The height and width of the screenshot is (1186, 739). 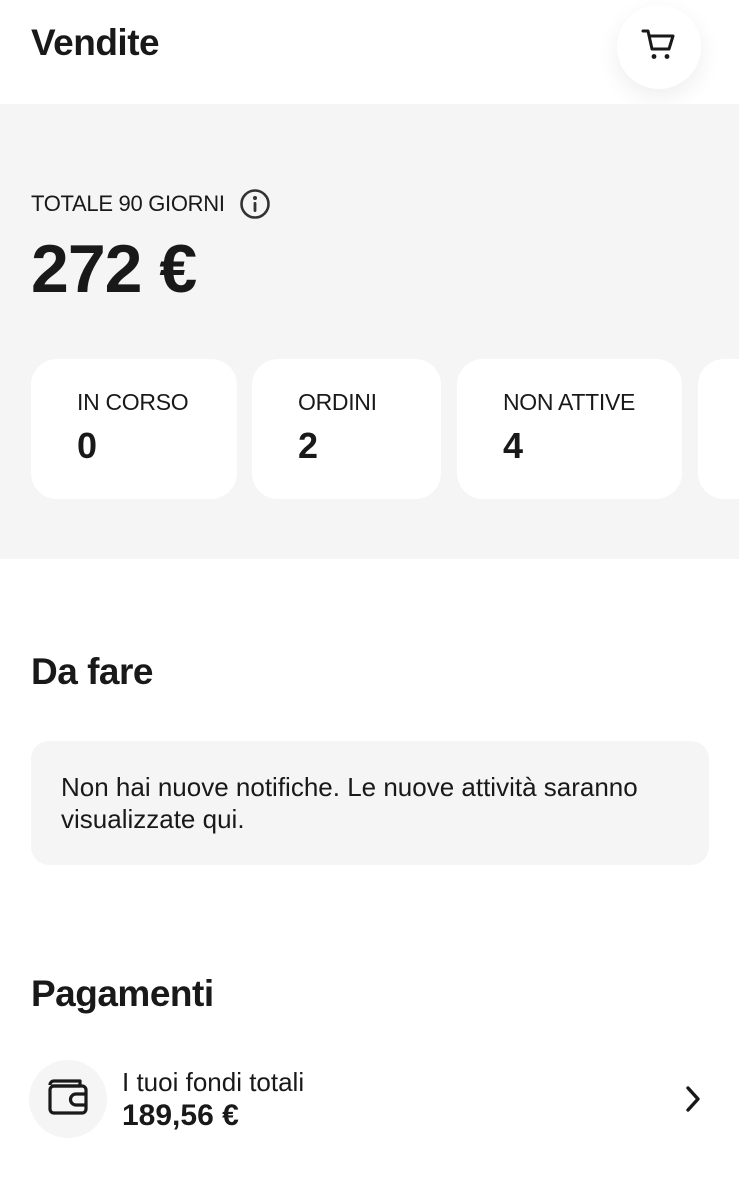 What do you see at coordinates (337, 402) in the screenshot?
I see `stat-label: ORDINI` at bounding box center [337, 402].